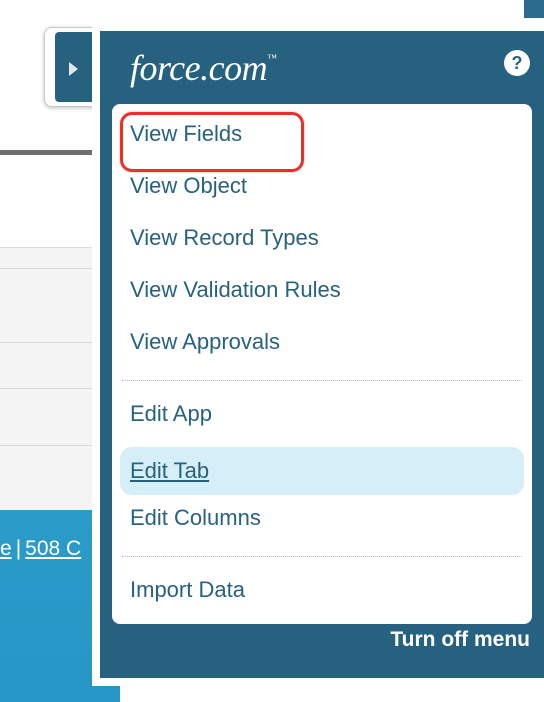 Image resolution: width=544 pixels, height=702 pixels. What do you see at coordinates (235, 290) in the screenshot?
I see `menu-item-view-validation-rules: View Validation Rules` at bounding box center [235, 290].